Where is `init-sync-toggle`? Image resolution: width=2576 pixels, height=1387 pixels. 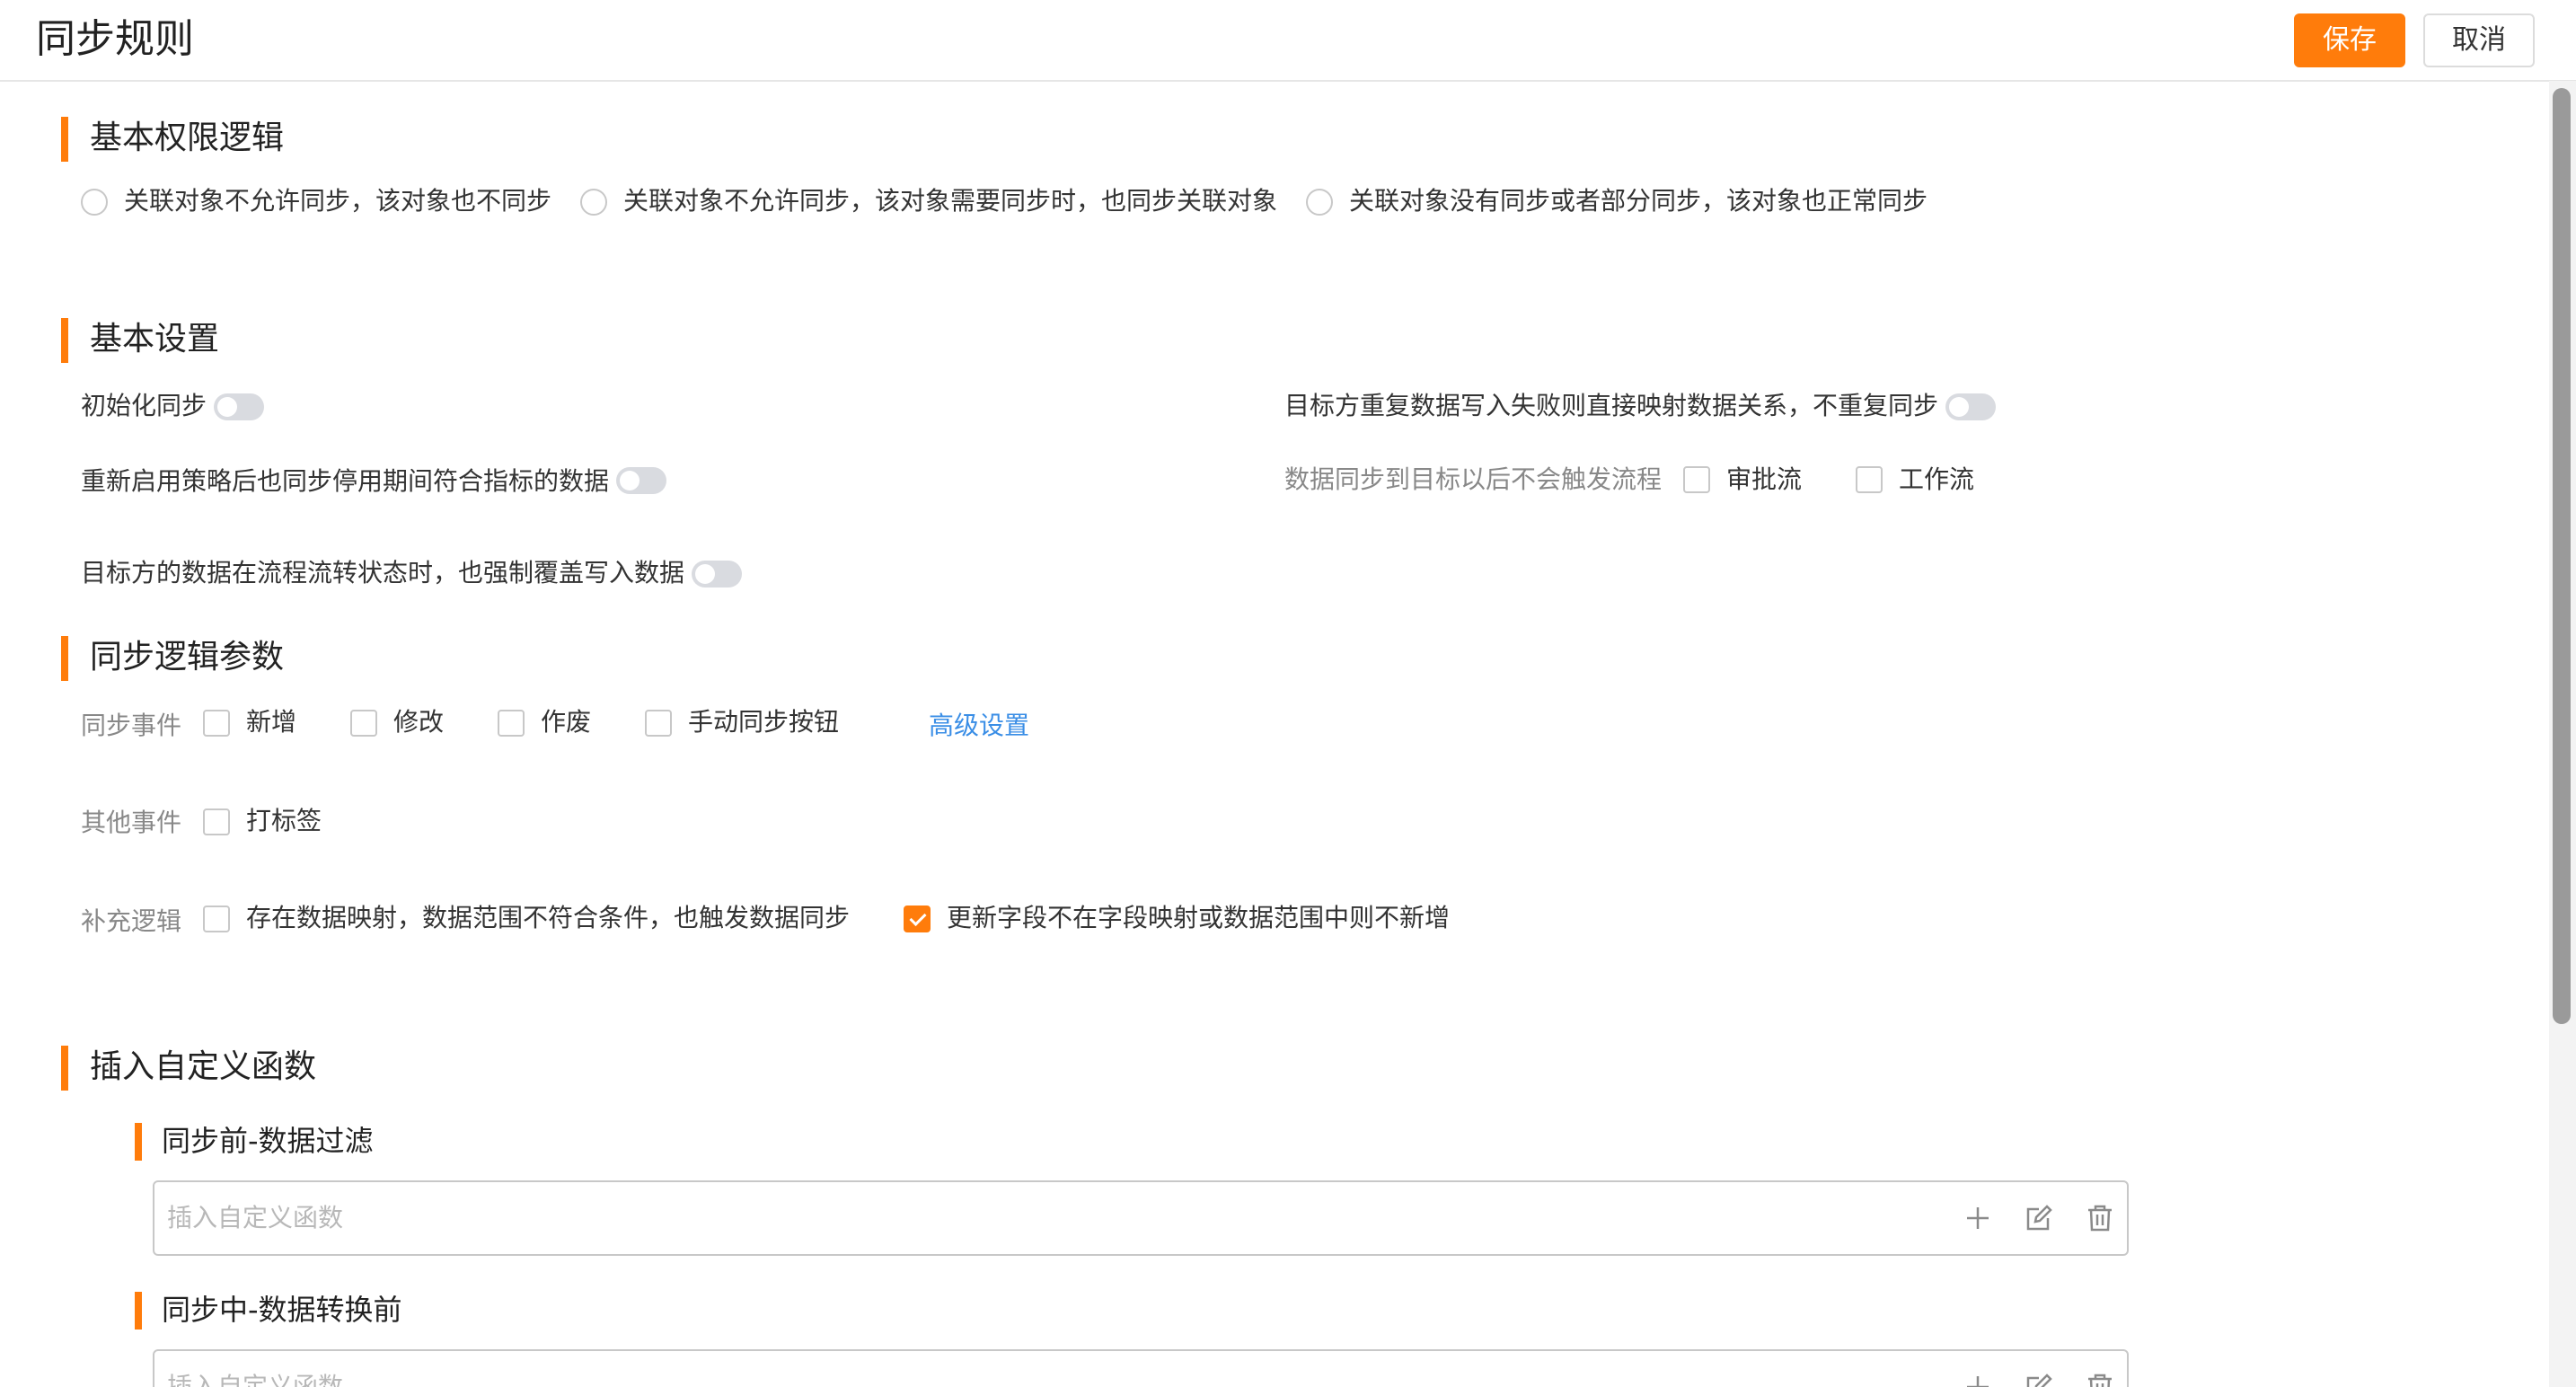 init-sync-toggle is located at coordinates (239, 406).